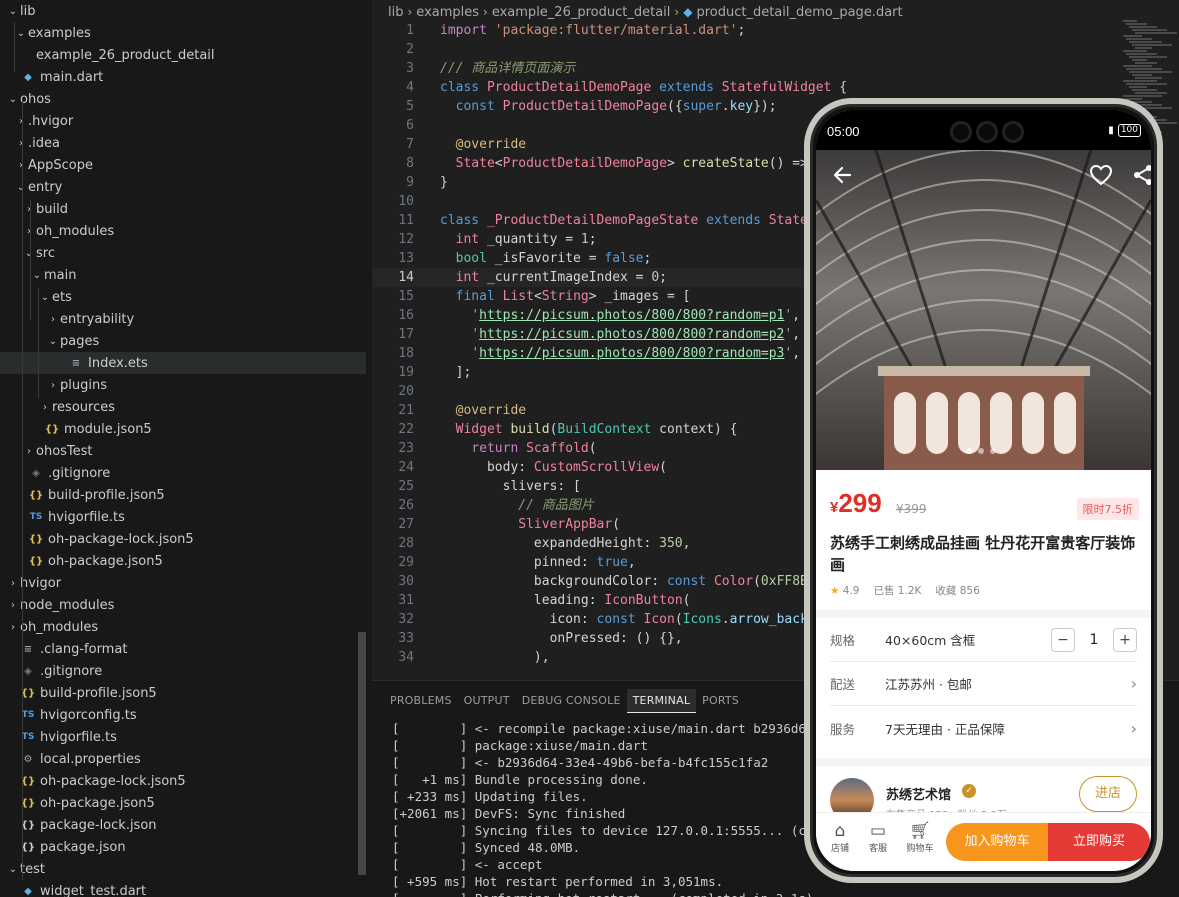  What do you see at coordinates (997, 842) in the screenshot?
I see `add-to-cart-button: 加入购物车` at bounding box center [997, 842].